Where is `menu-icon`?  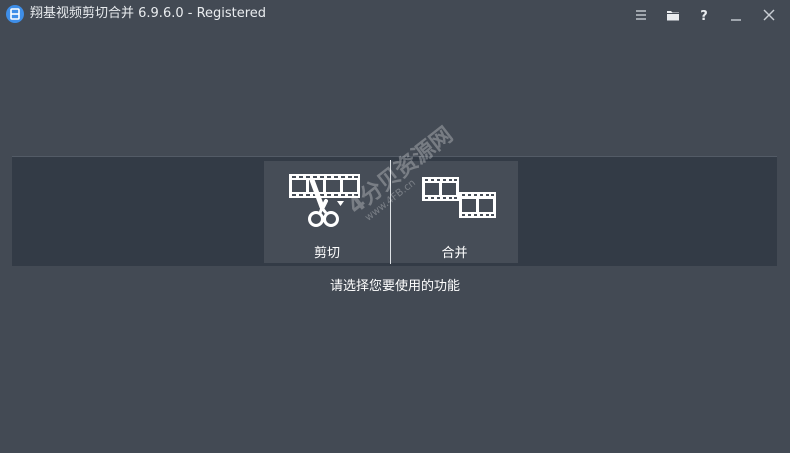 menu-icon is located at coordinates (641, 15).